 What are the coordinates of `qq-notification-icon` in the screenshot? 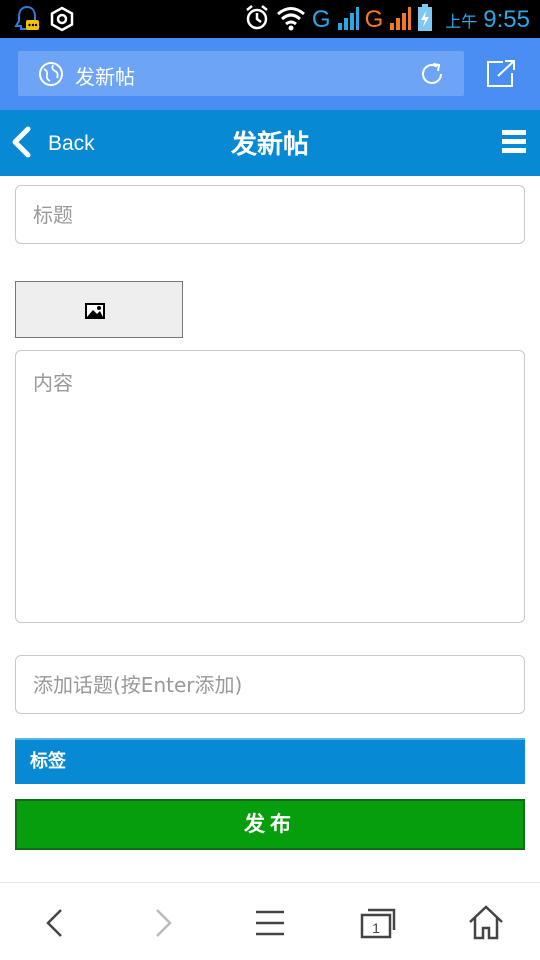 It's located at (27, 21).